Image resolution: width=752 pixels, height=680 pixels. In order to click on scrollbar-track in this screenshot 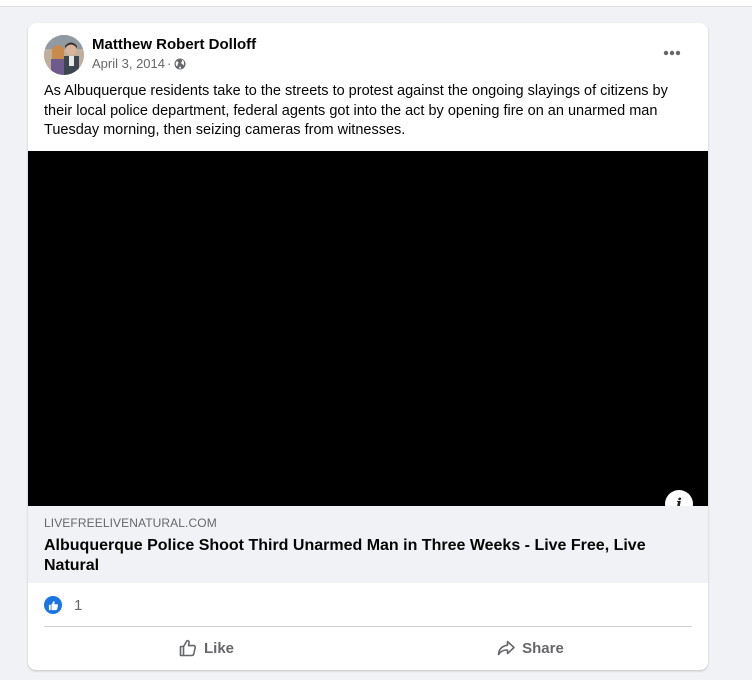, I will do `click(747, 344)`.